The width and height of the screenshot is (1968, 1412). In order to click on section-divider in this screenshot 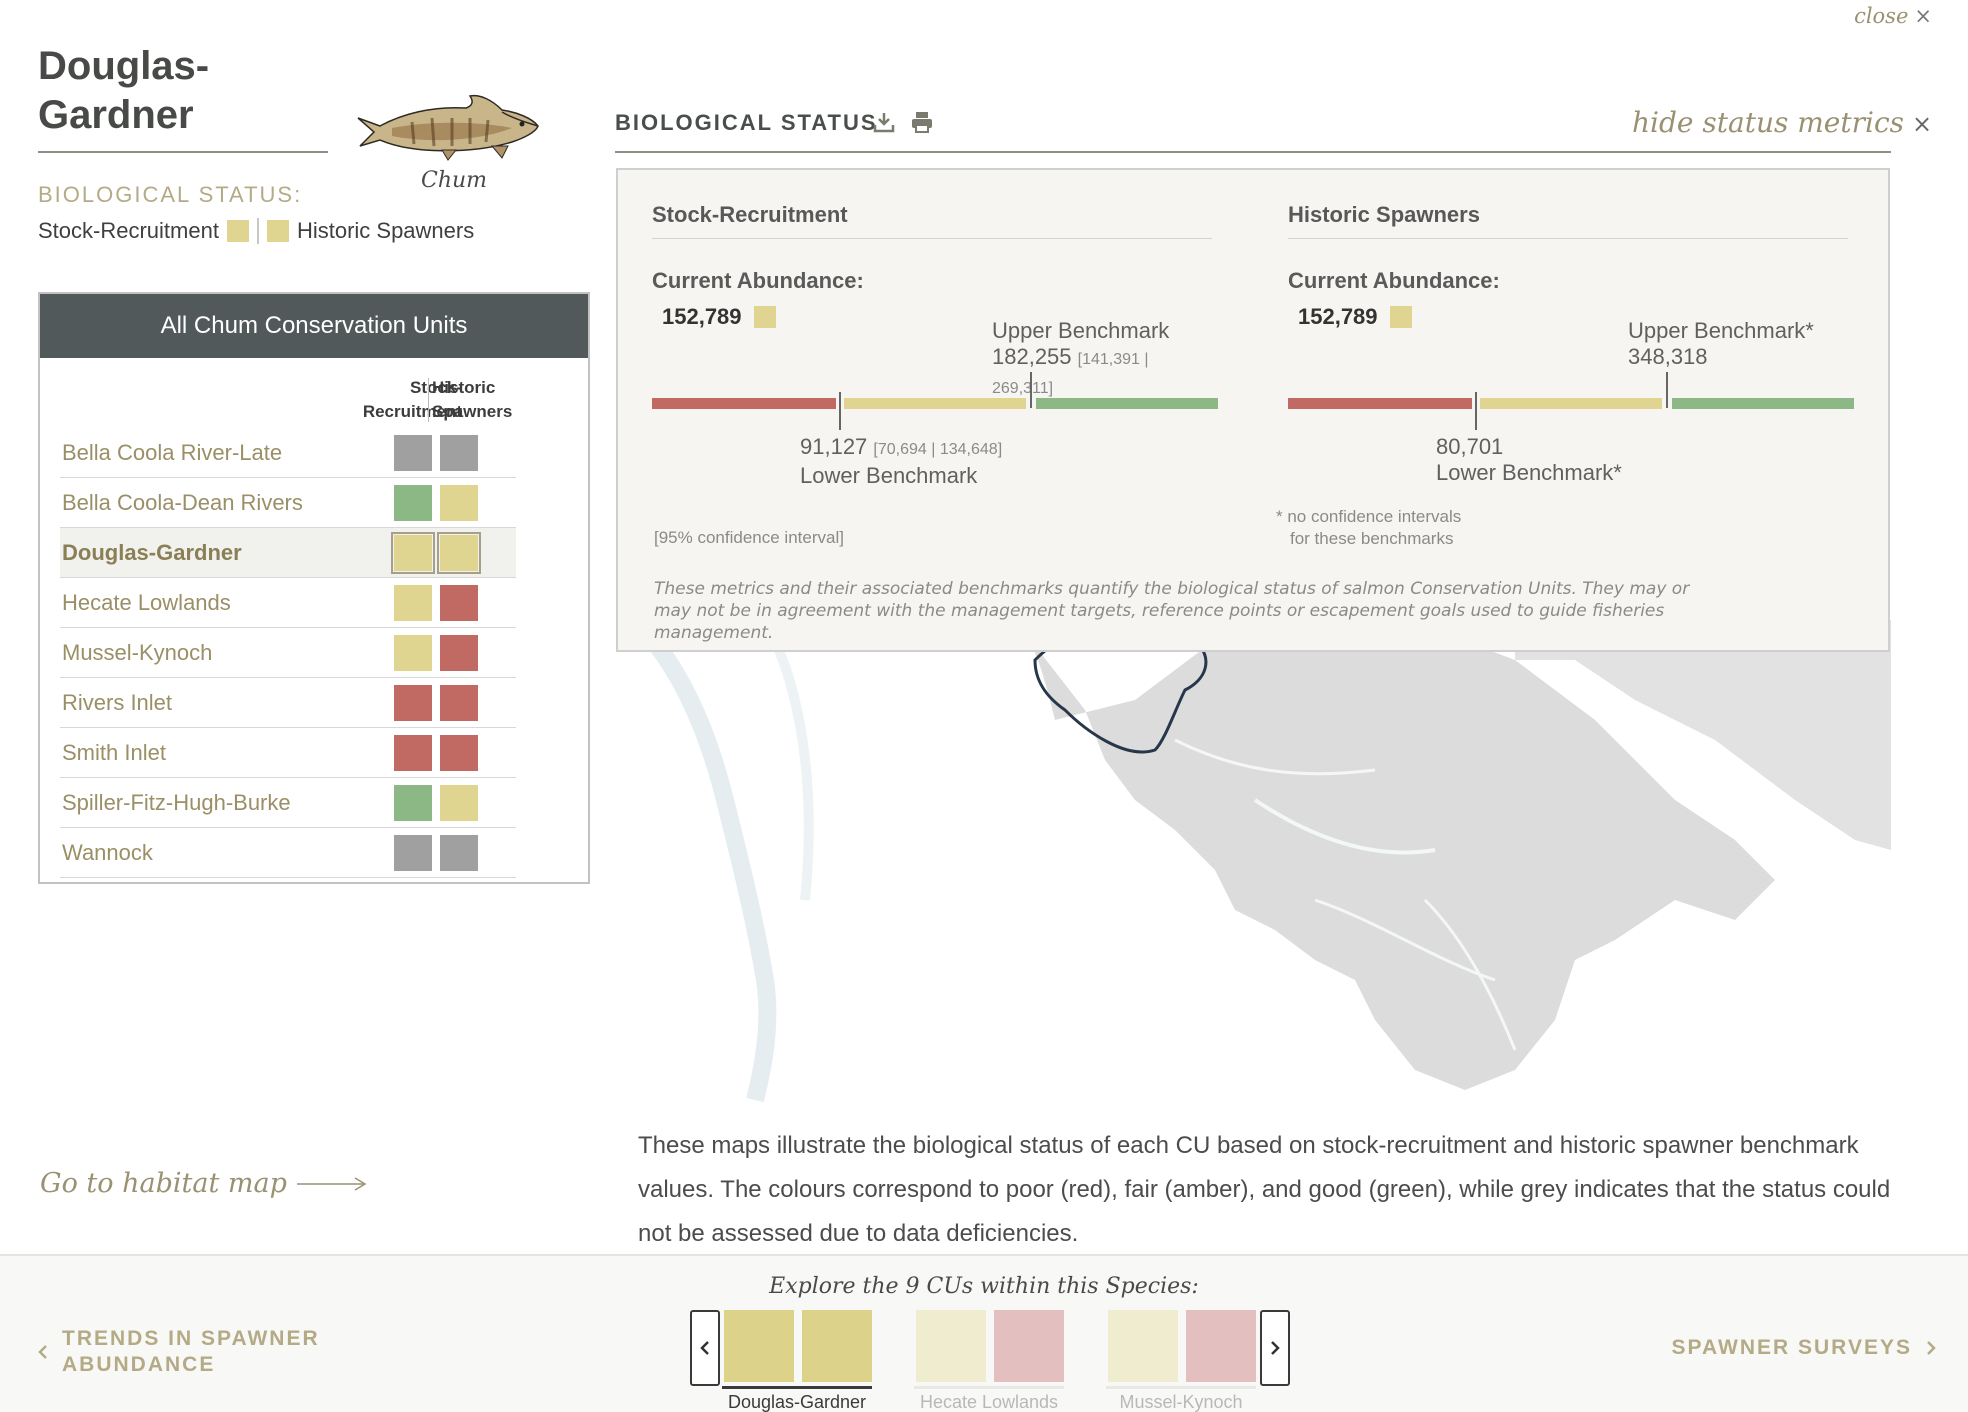, I will do `click(1253, 152)`.